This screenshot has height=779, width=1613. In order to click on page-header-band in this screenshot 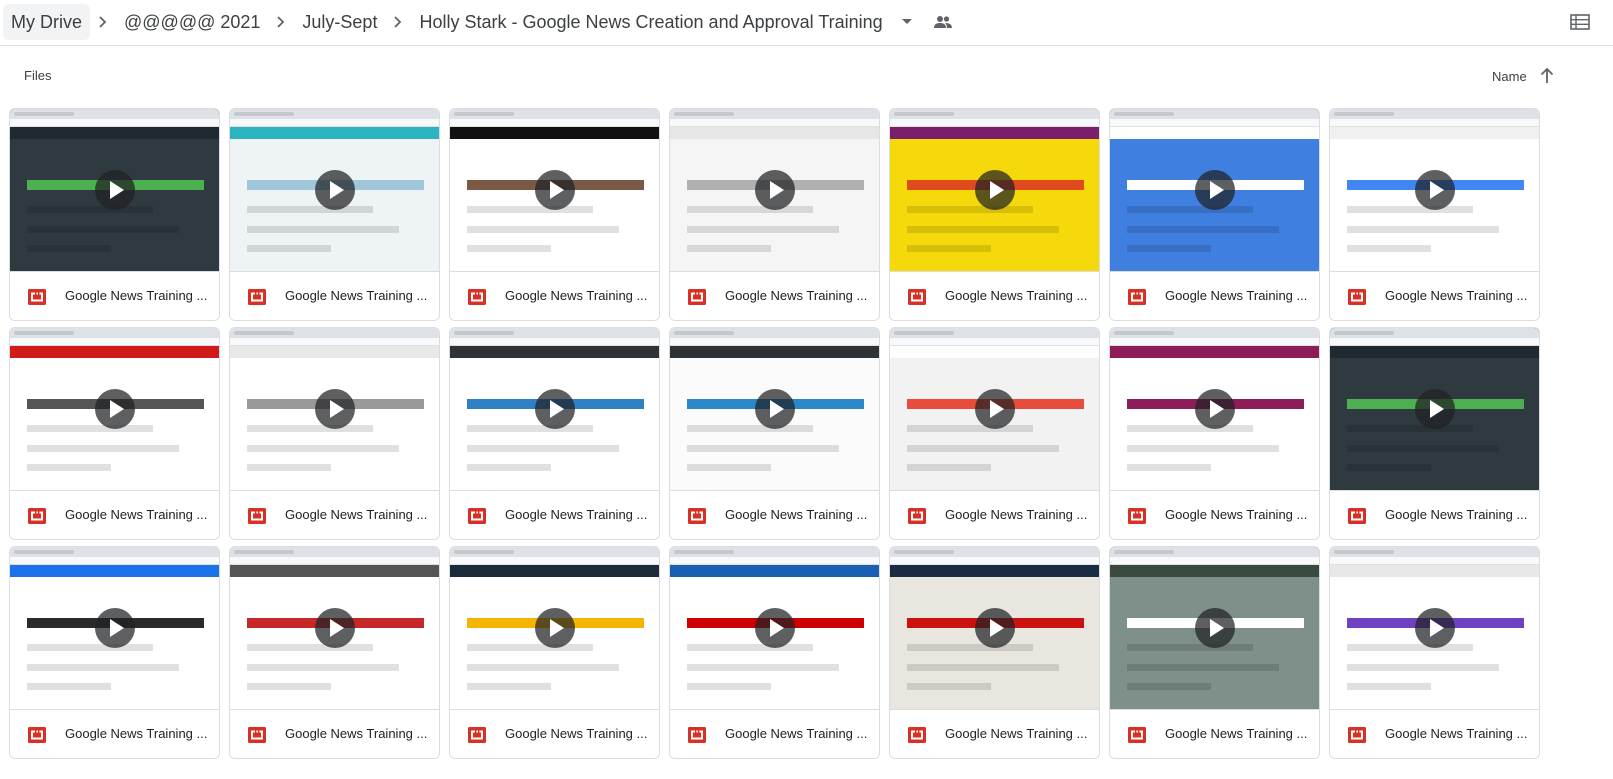, I will do `click(554, 352)`.